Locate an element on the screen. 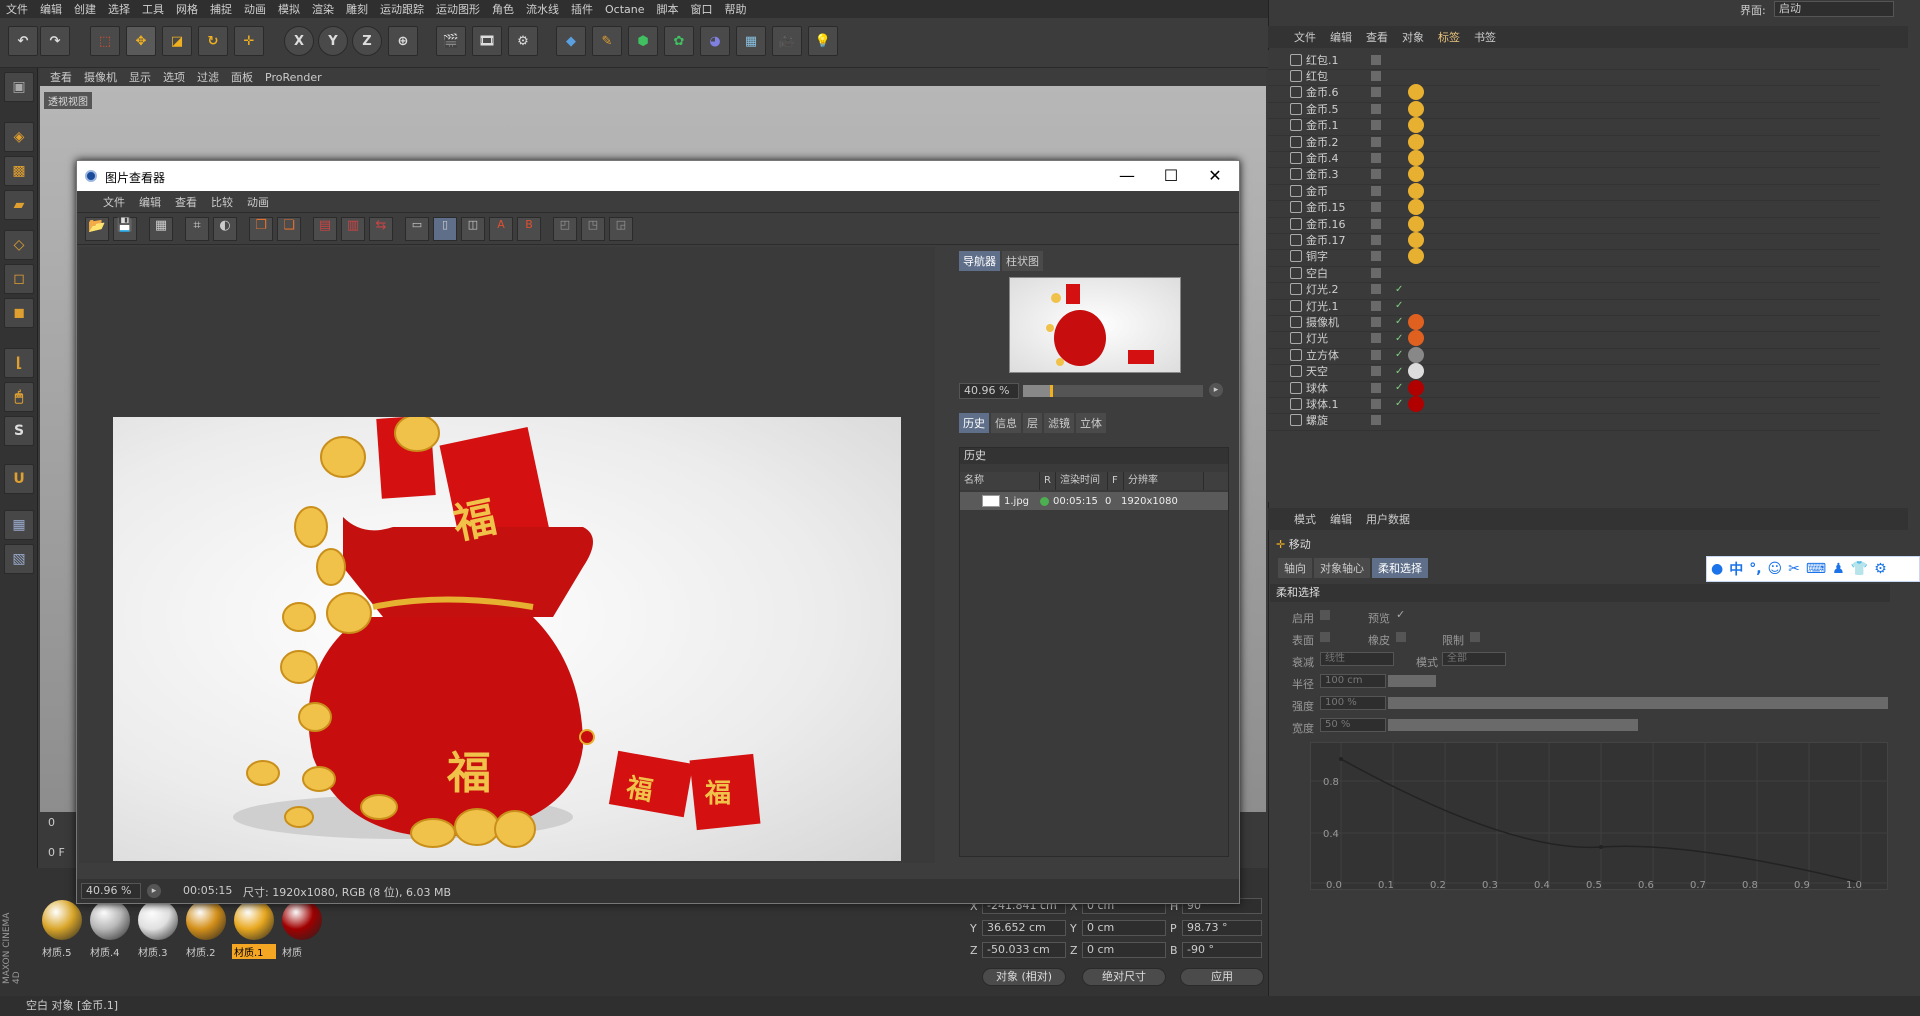 The height and width of the screenshot is (1016, 1920). falloff-graph: 0.8 0.4 is located at coordinates (1599, 816).